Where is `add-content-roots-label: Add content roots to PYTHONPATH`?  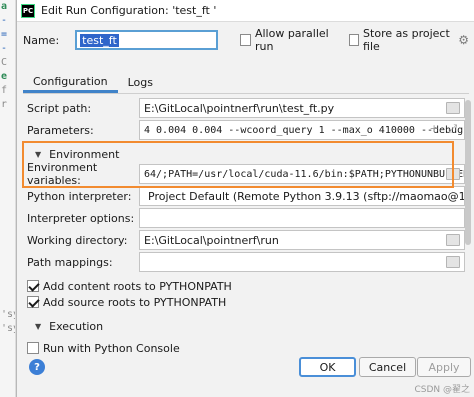 add-content-roots-label: Add content roots to PYTHONPATH is located at coordinates (137, 286).